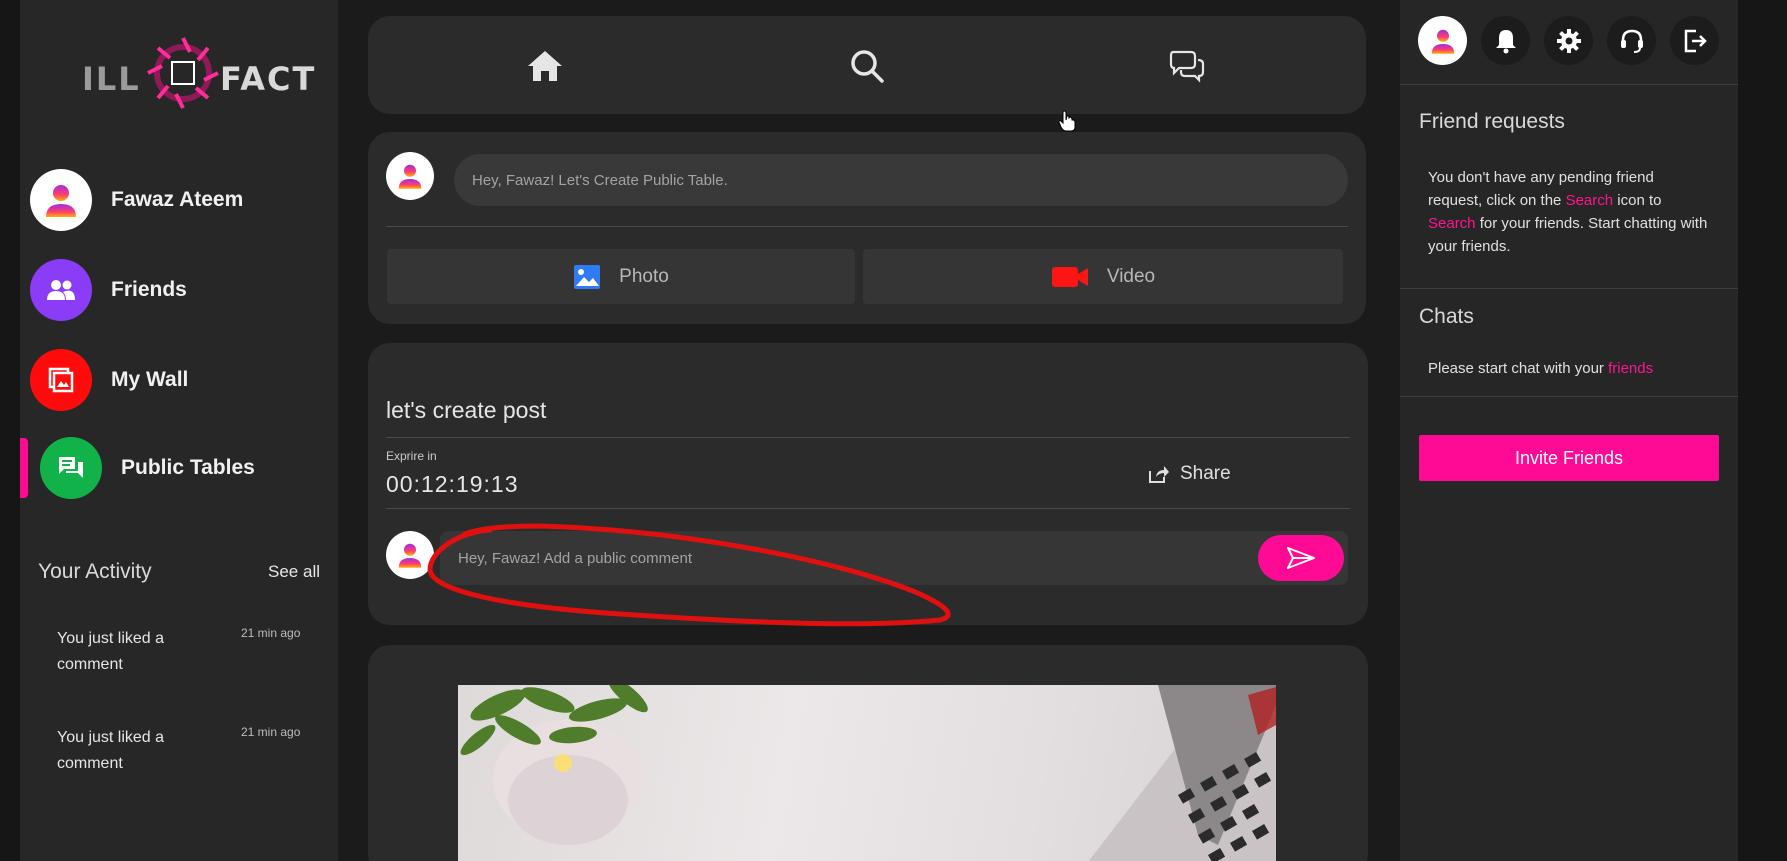  I want to click on chats-message: Please start chat with your friends, so click(1568, 368).